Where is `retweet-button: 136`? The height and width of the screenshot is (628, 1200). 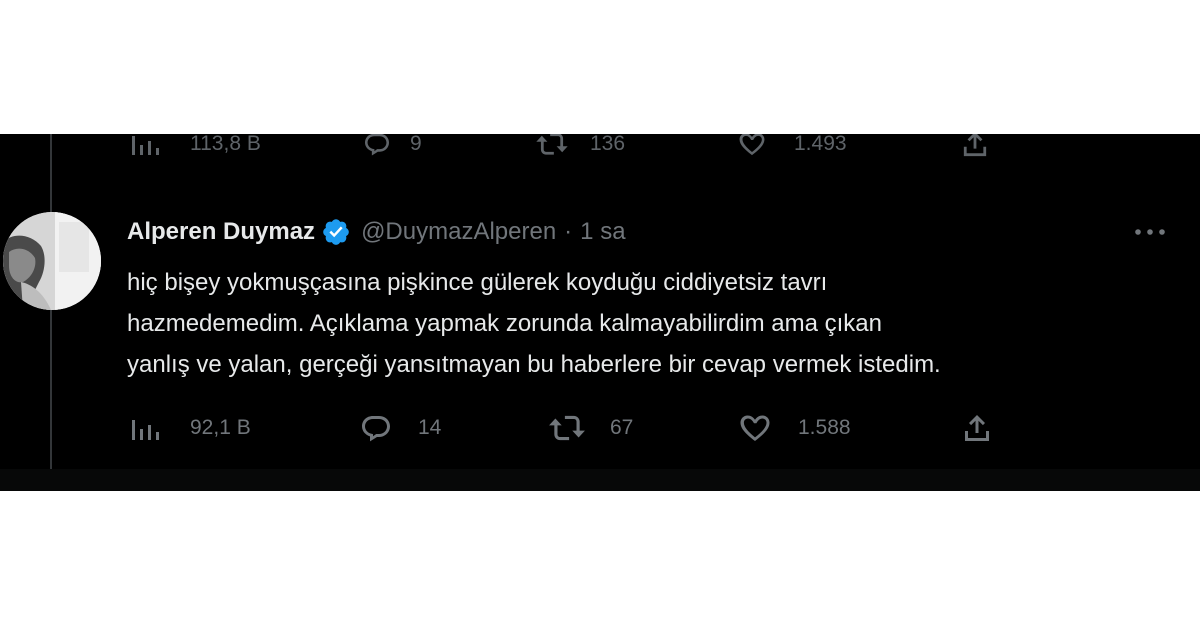
retweet-button: 136 is located at coordinates (635, 145).